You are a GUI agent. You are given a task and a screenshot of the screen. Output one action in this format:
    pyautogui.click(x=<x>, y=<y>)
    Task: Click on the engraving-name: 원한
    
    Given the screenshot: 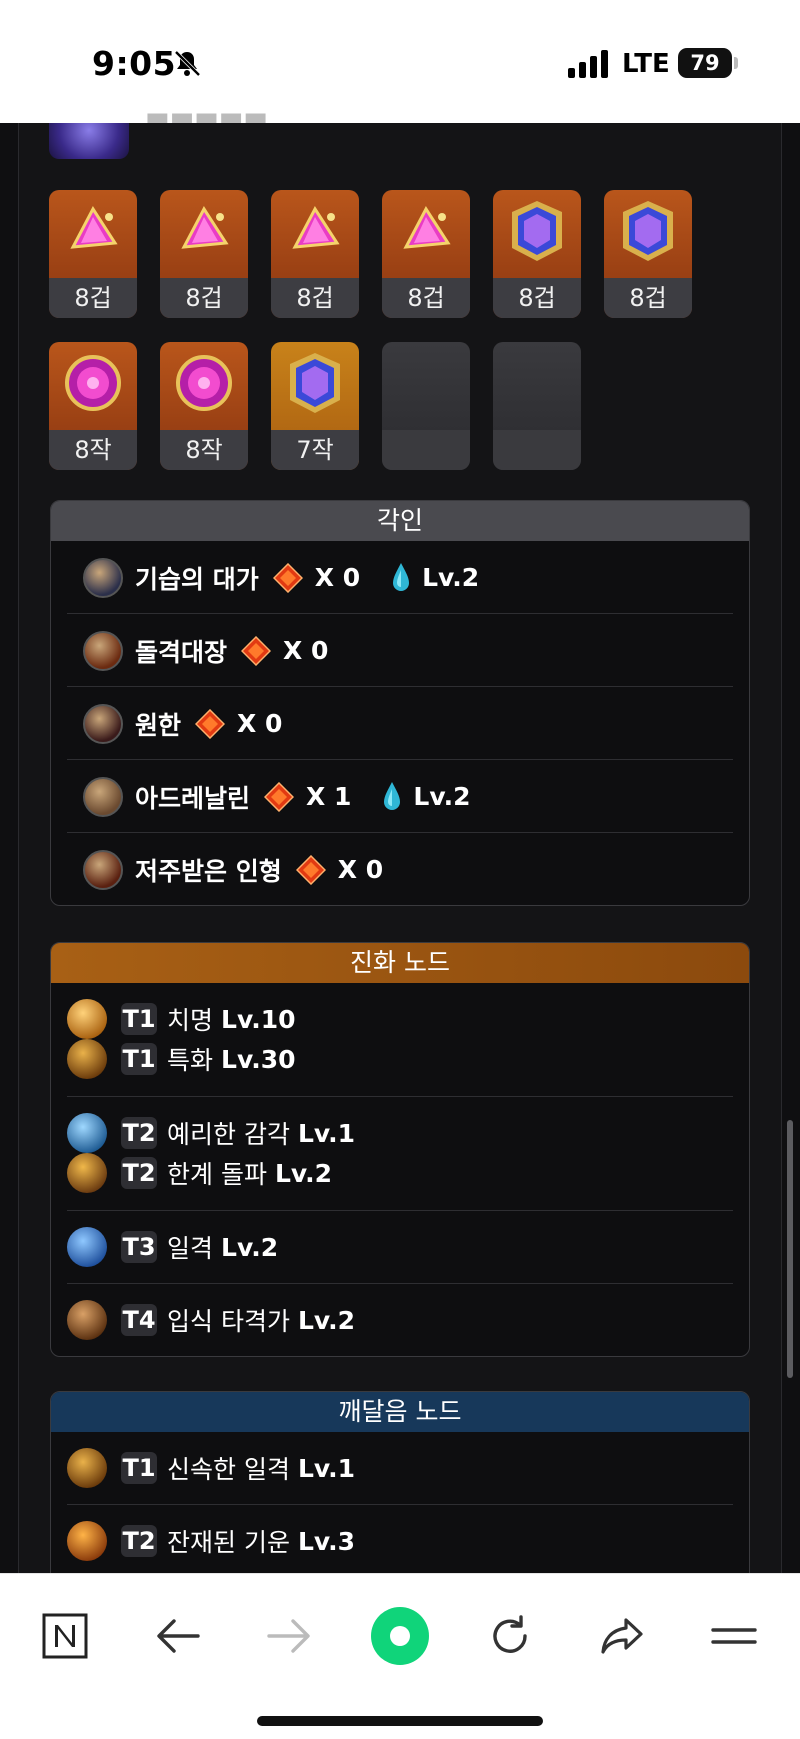 What is the action you would take?
    pyautogui.click(x=158, y=725)
    